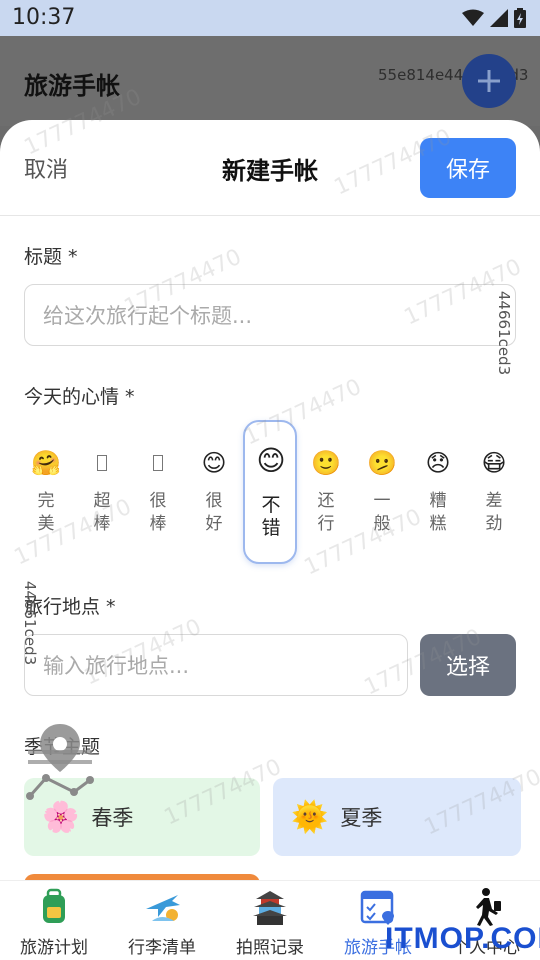 The image size is (540, 960). I want to click on mood-option-great: 很棒, so click(158, 492).